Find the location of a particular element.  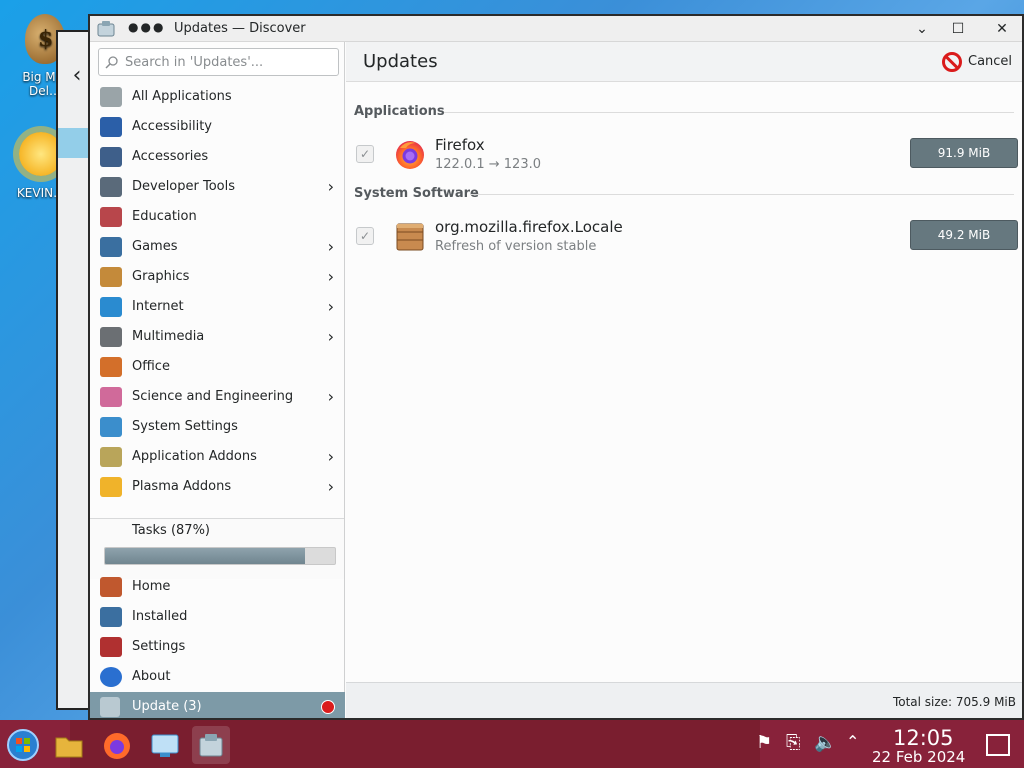

app-addons-icon is located at coordinates (111, 457).